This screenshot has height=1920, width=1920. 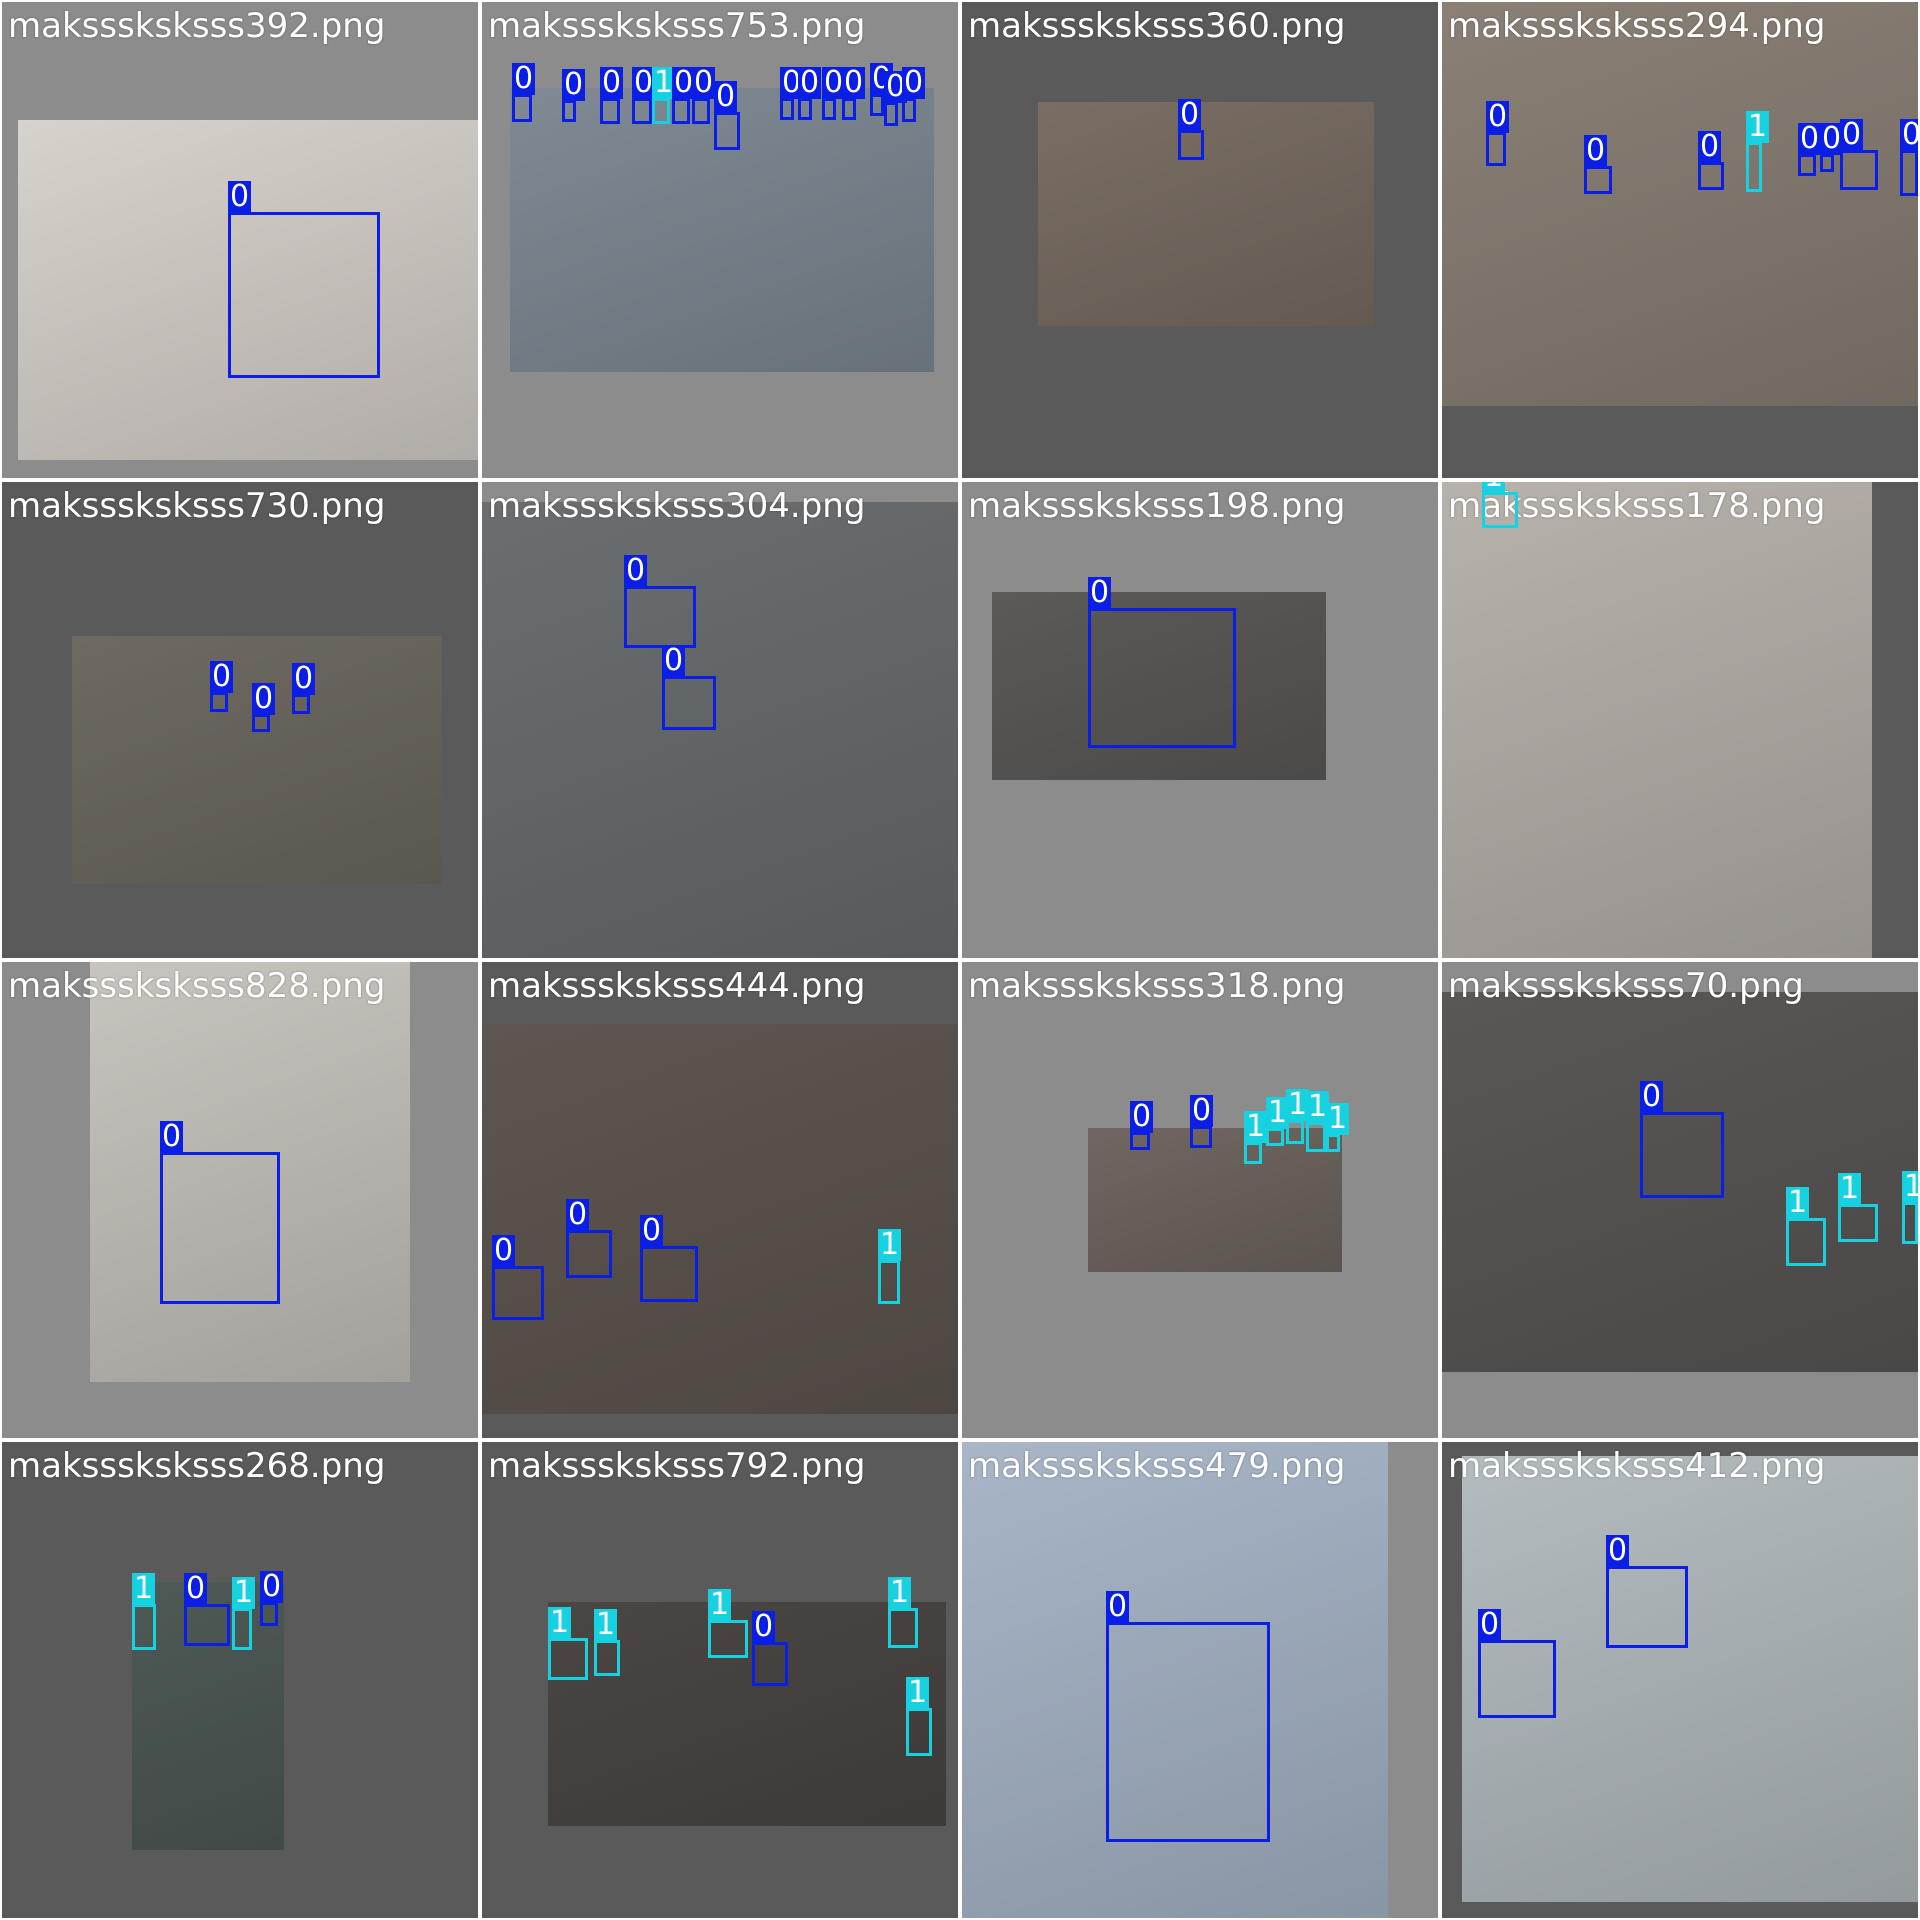 What do you see at coordinates (677, 506) in the screenshot?
I see `tile-filename: maksssksksss304.png` at bounding box center [677, 506].